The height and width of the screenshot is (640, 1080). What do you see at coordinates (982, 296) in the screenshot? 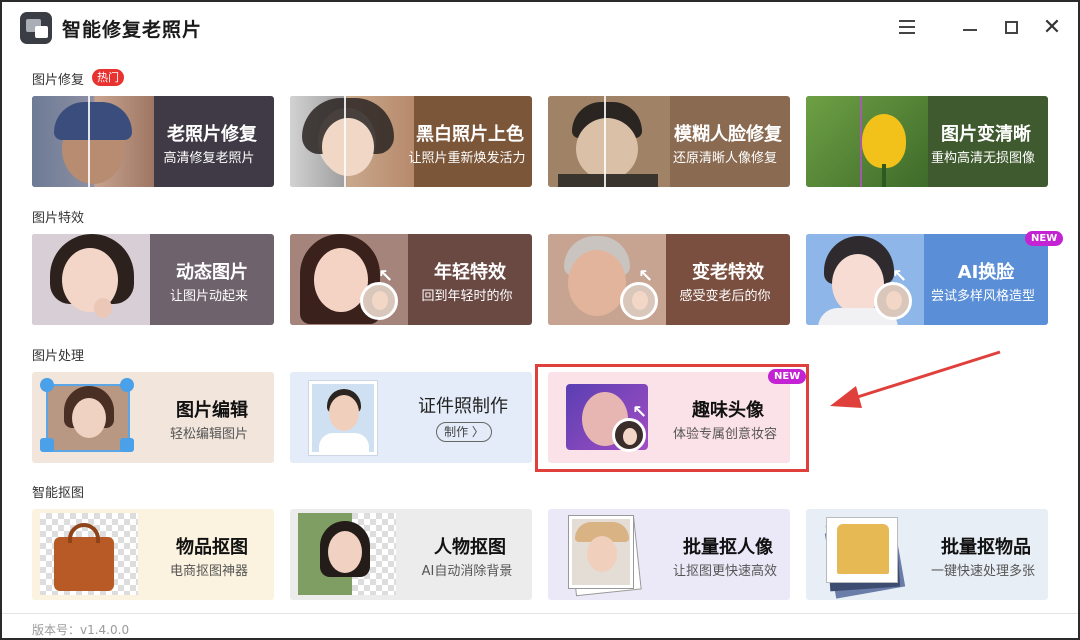
I see `card-subtitle: 尝试多样风格造型` at bounding box center [982, 296].